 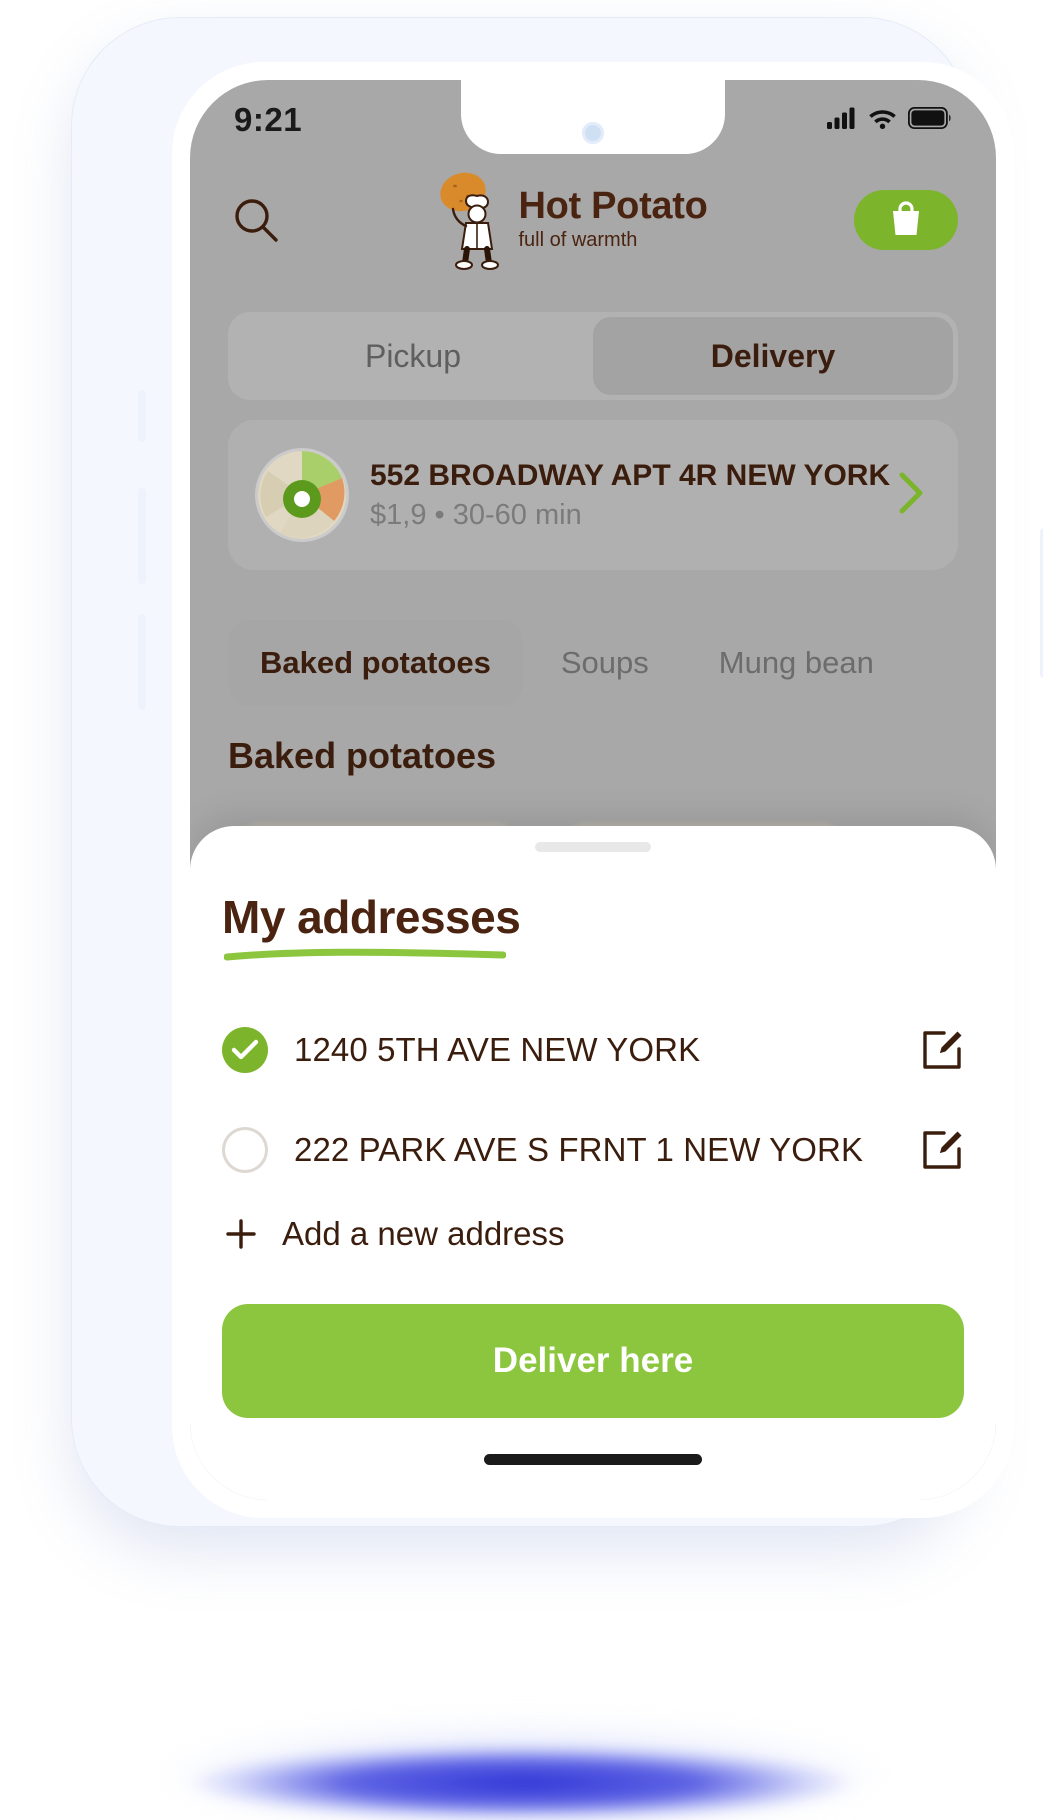 What do you see at coordinates (911, 495) in the screenshot?
I see `chevron-right-icon` at bounding box center [911, 495].